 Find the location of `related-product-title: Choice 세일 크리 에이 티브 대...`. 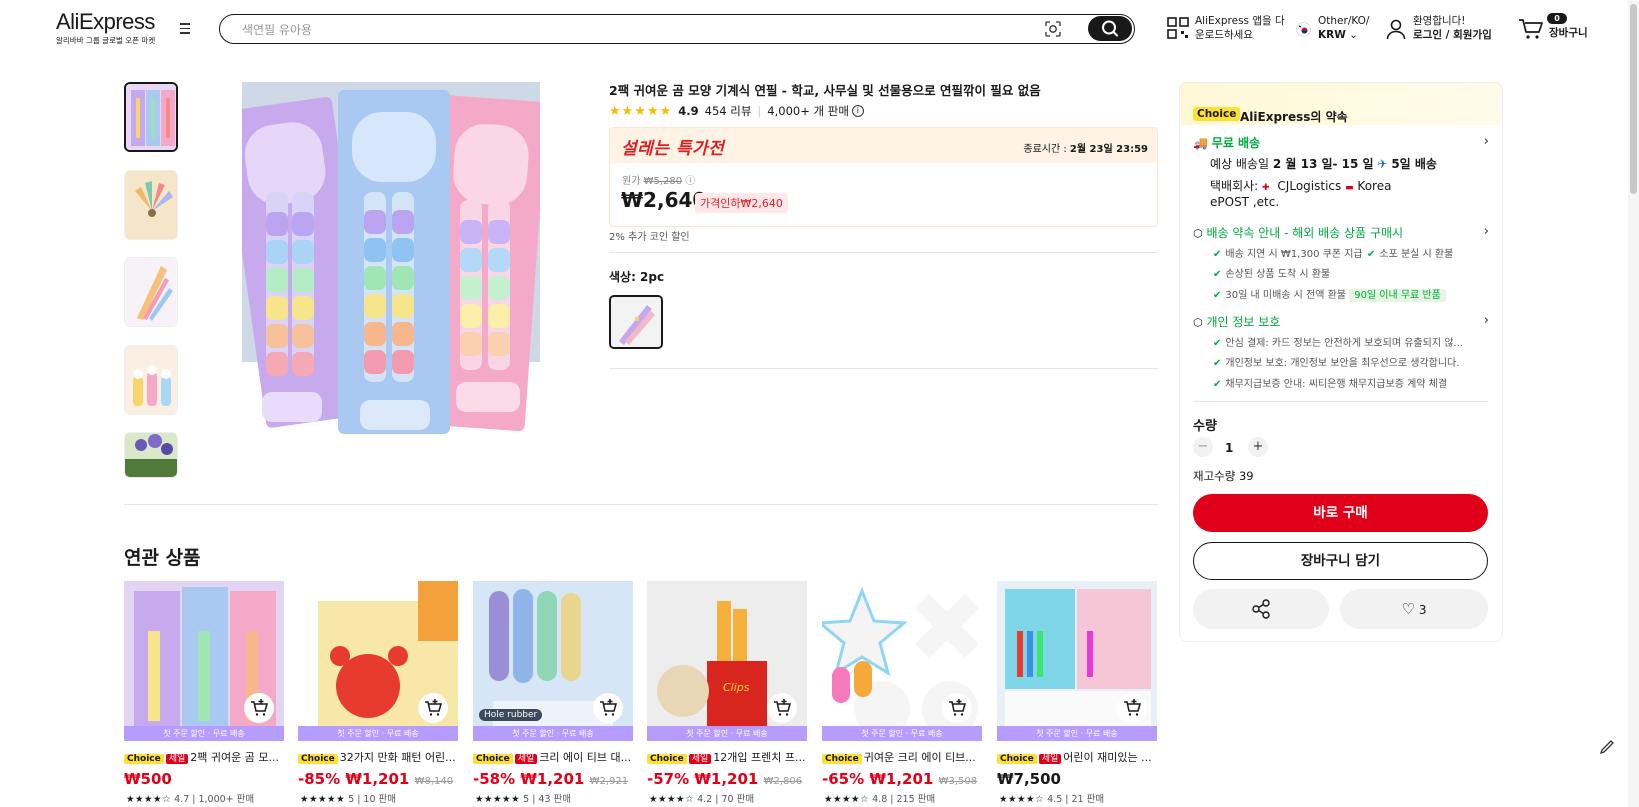

related-product-title: Choice 세일 크리 에이 티브 대... is located at coordinates (553, 757).